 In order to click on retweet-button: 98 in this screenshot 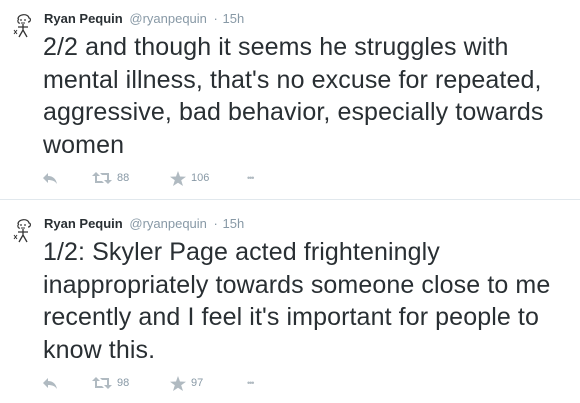, I will do `click(110, 383)`.